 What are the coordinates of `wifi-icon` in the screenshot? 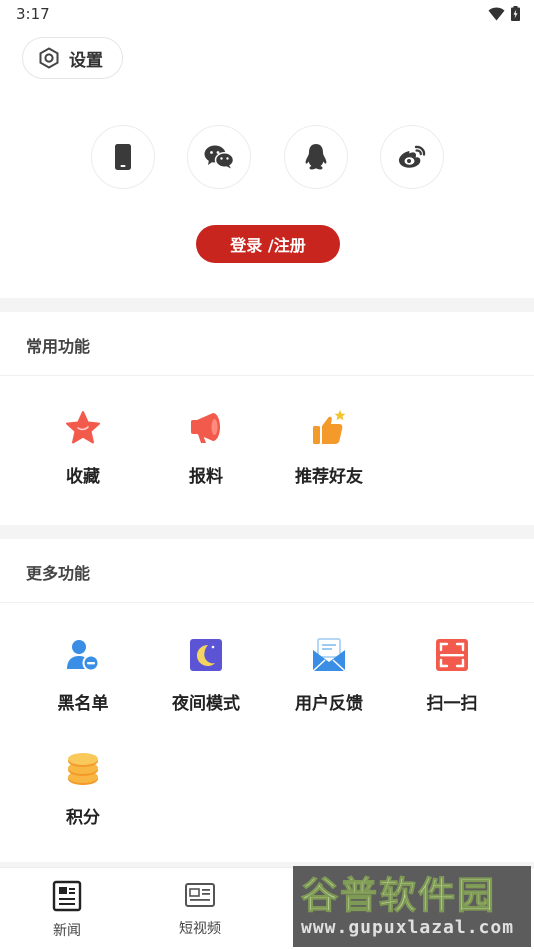 It's located at (496, 13).